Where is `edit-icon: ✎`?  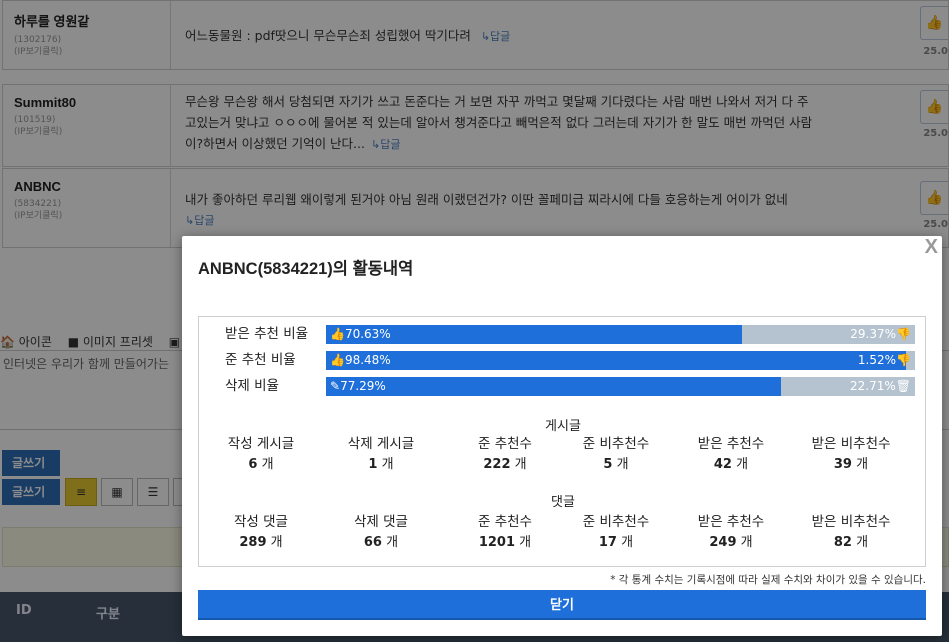
edit-icon: ✎ is located at coordinates (335, 386).